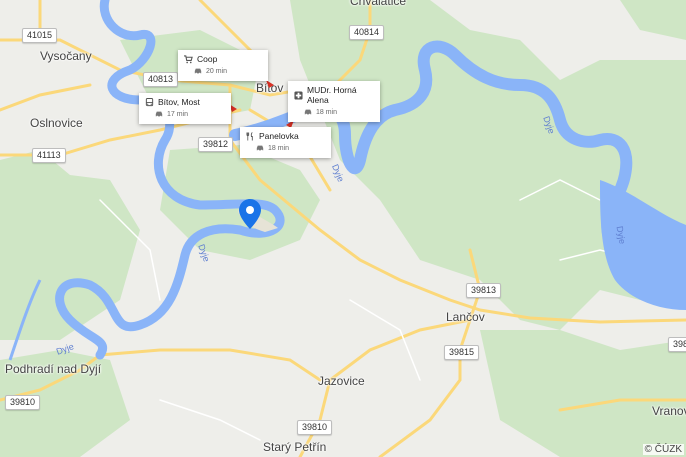 The image size is (686, 457). Describe the element at coordinates (49, 155) in the screenshot. I see `road-shield-41113: 41113` at that location.